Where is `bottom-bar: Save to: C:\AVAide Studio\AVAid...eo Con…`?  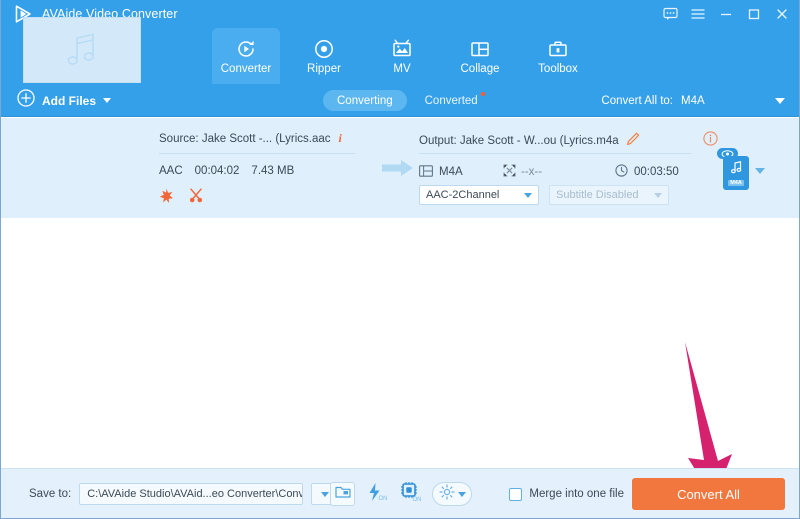 bottom-bar: Save to: C:\AVAide Studio\AVAid...eo Con… is located at coordinates (400, 493).